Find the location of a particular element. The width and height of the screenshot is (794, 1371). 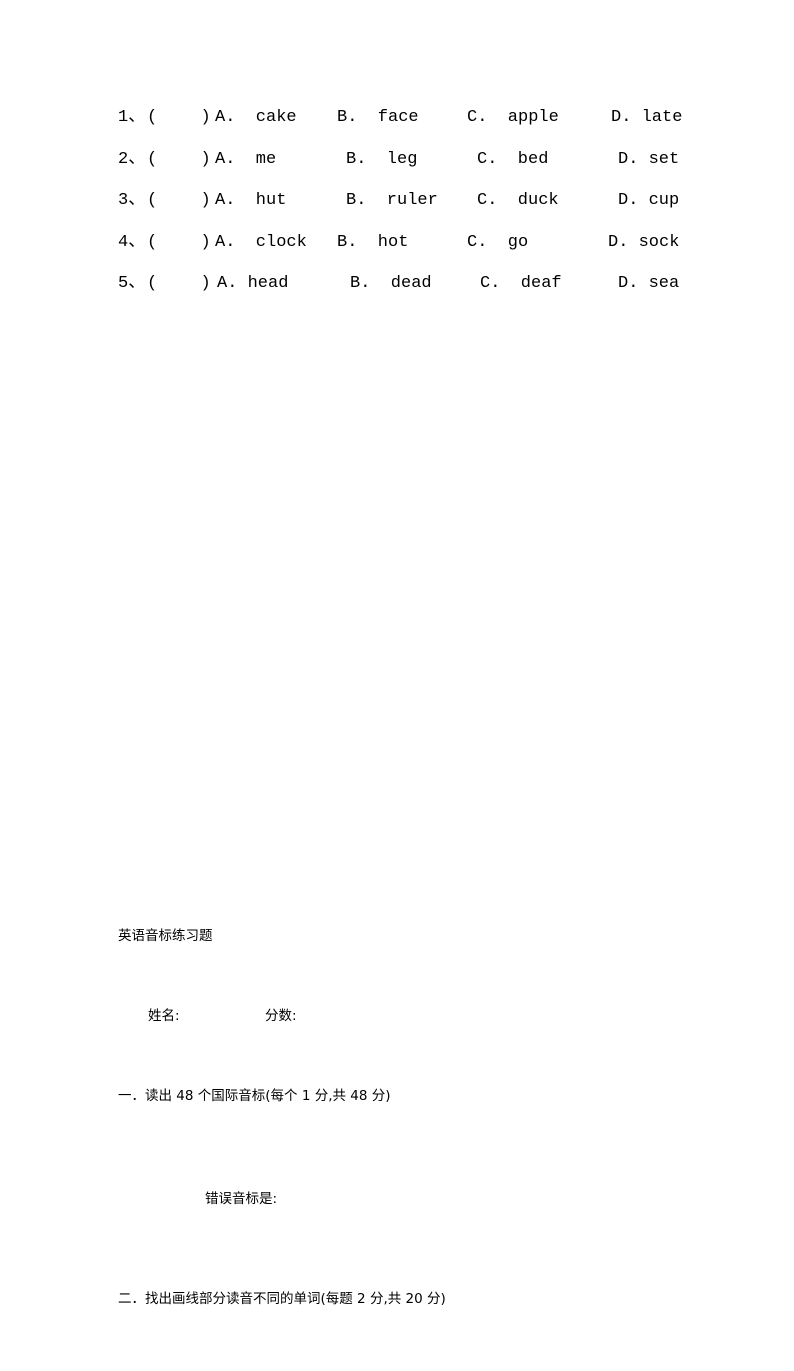

option-a: A. clock is located at coordinates (261, 243).